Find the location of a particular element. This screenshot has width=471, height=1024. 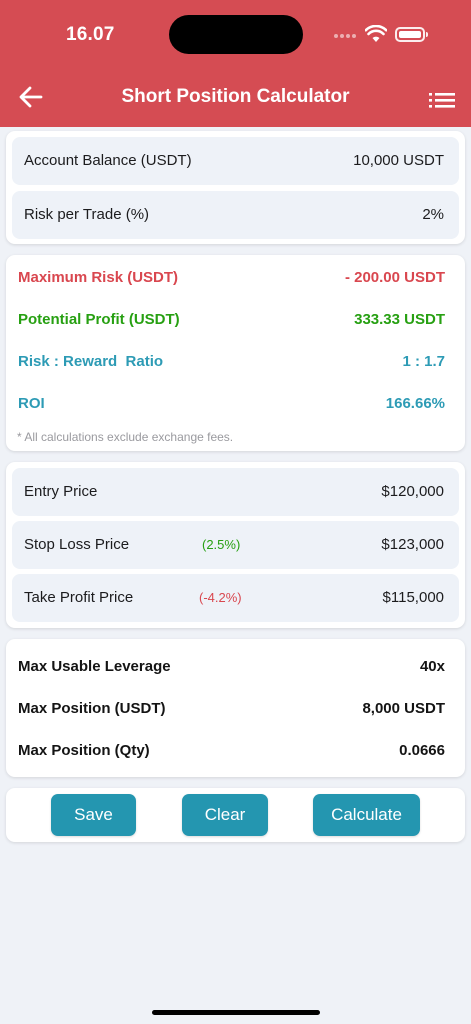

max-leverage-row: Max Usable Leverage 40x is located at coordinates (231, 668).